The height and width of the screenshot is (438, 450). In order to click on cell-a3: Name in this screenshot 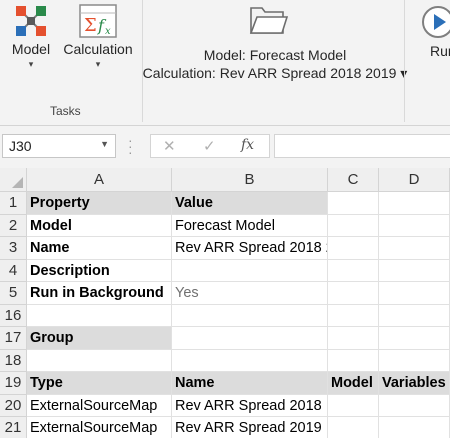, I will do `click(99, 248)`.